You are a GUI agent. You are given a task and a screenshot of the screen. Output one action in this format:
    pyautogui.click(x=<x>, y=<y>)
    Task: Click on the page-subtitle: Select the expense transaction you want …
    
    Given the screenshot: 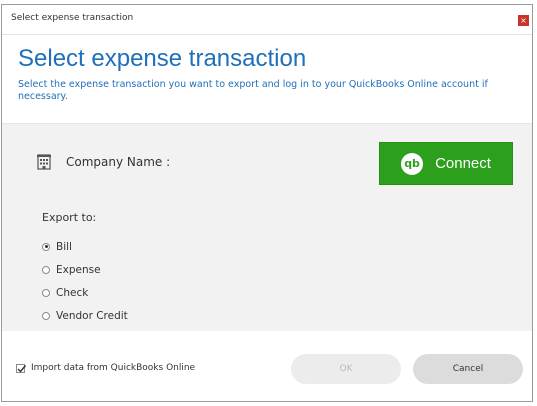 What is the action you would take?
    pyautogui.click(x=253, y=90)
    